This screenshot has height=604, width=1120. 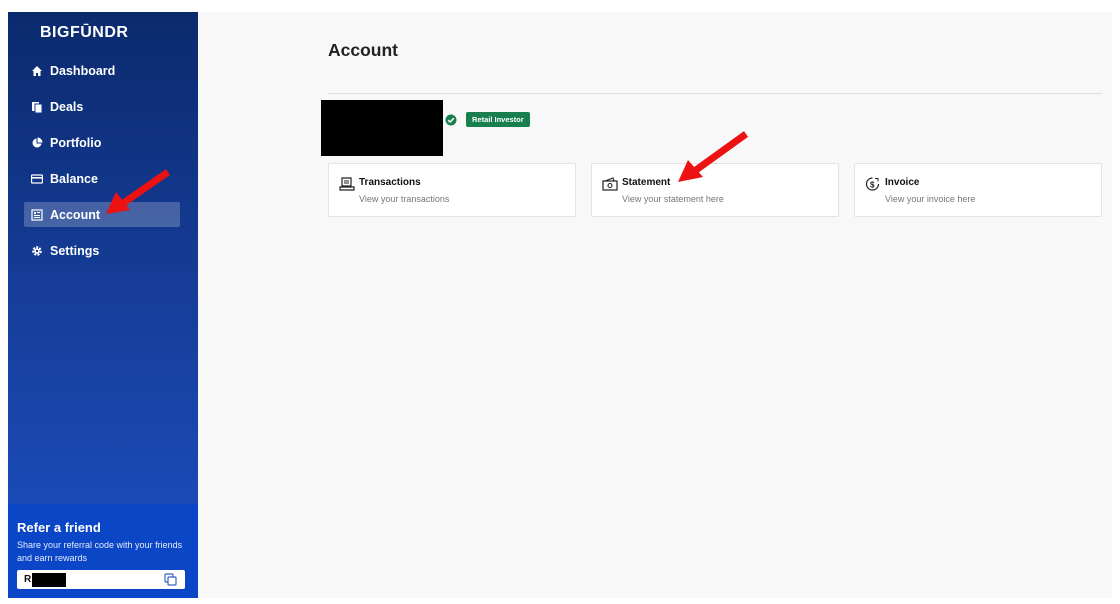 I want to click on sidebar-item-dashboard: Dashboard, so click(x=102, y=70).